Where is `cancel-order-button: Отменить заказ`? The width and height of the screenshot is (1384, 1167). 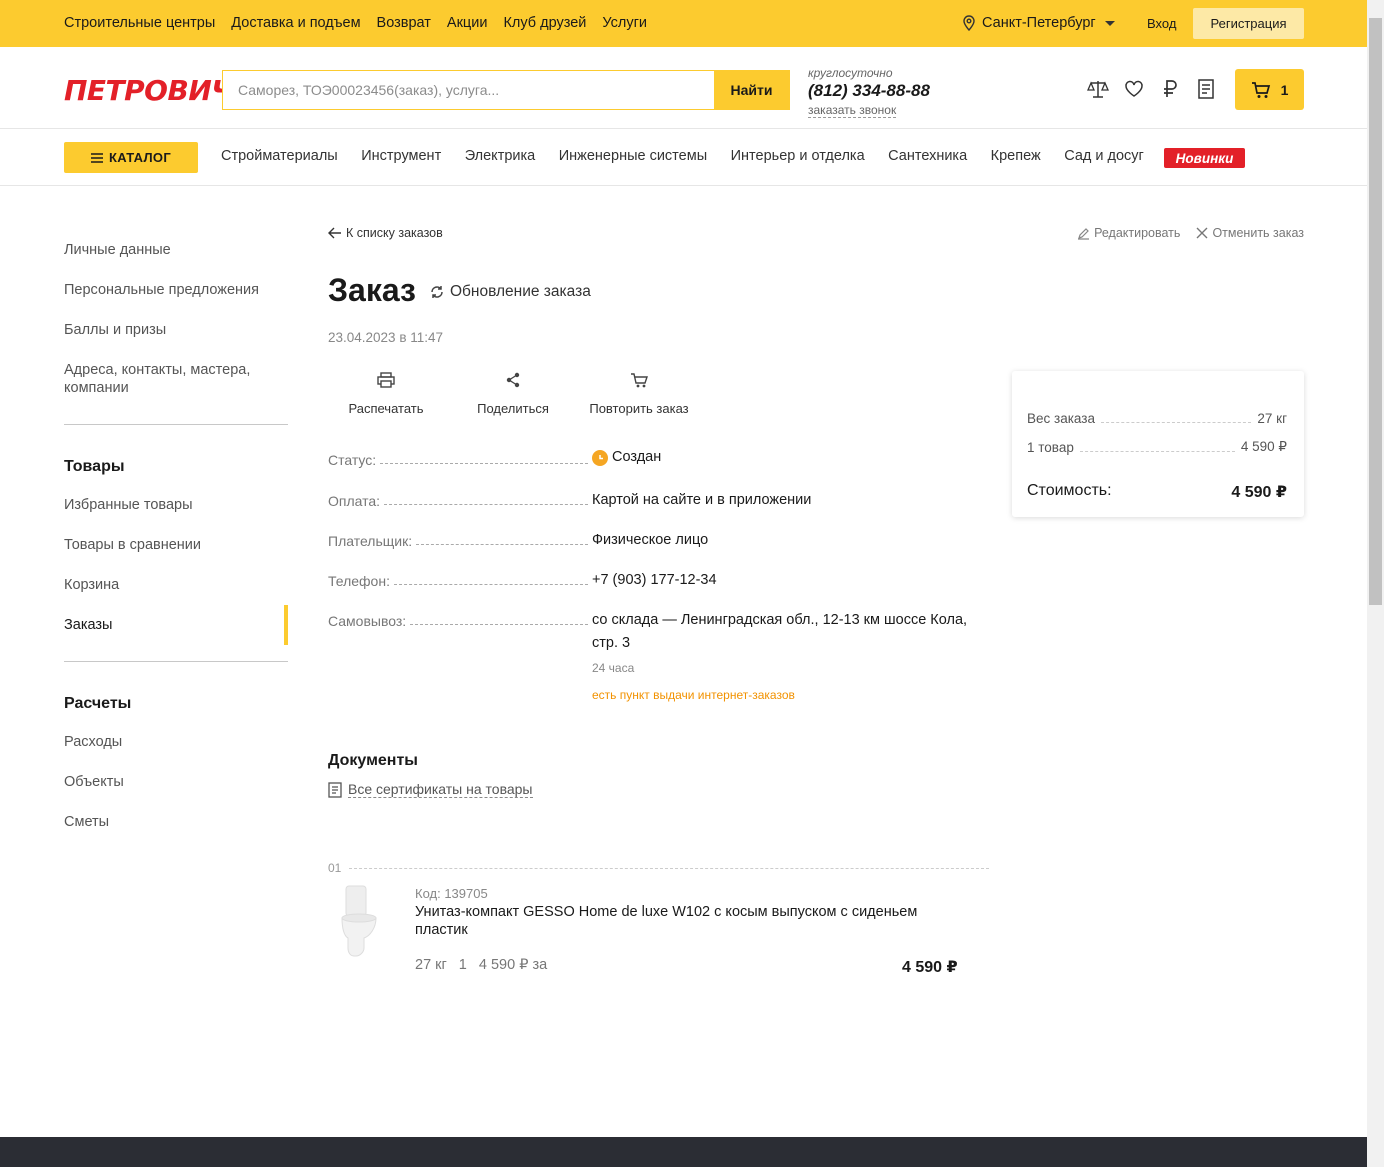
cancel-order-button: Отменить заказ is located at coordinates (1250, 233).